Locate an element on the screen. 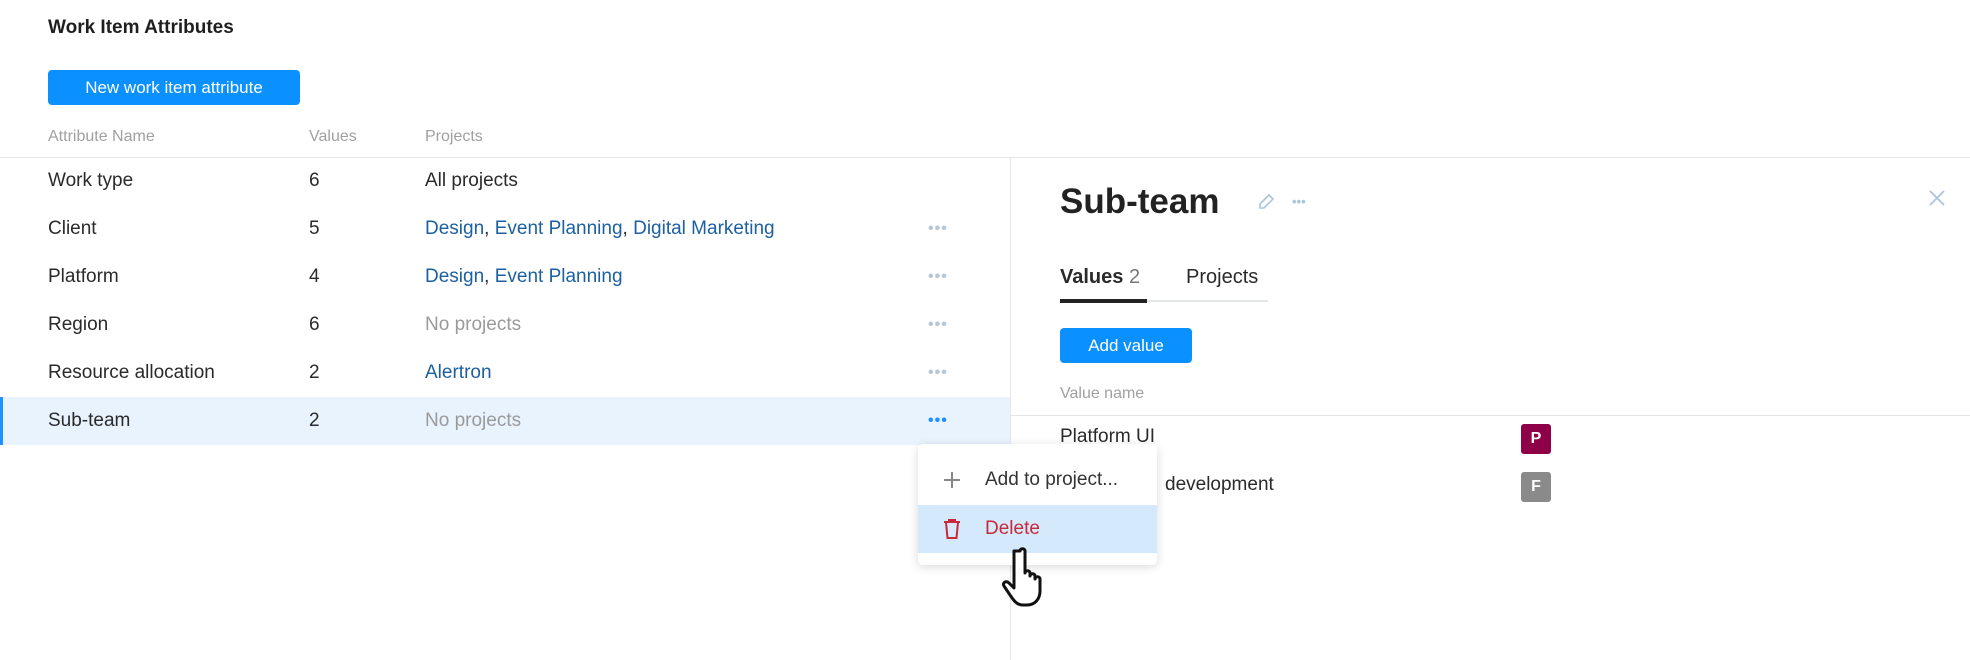 This screenshot has height=660, width=1970. close-icon is located at coordinates (1937, 198).